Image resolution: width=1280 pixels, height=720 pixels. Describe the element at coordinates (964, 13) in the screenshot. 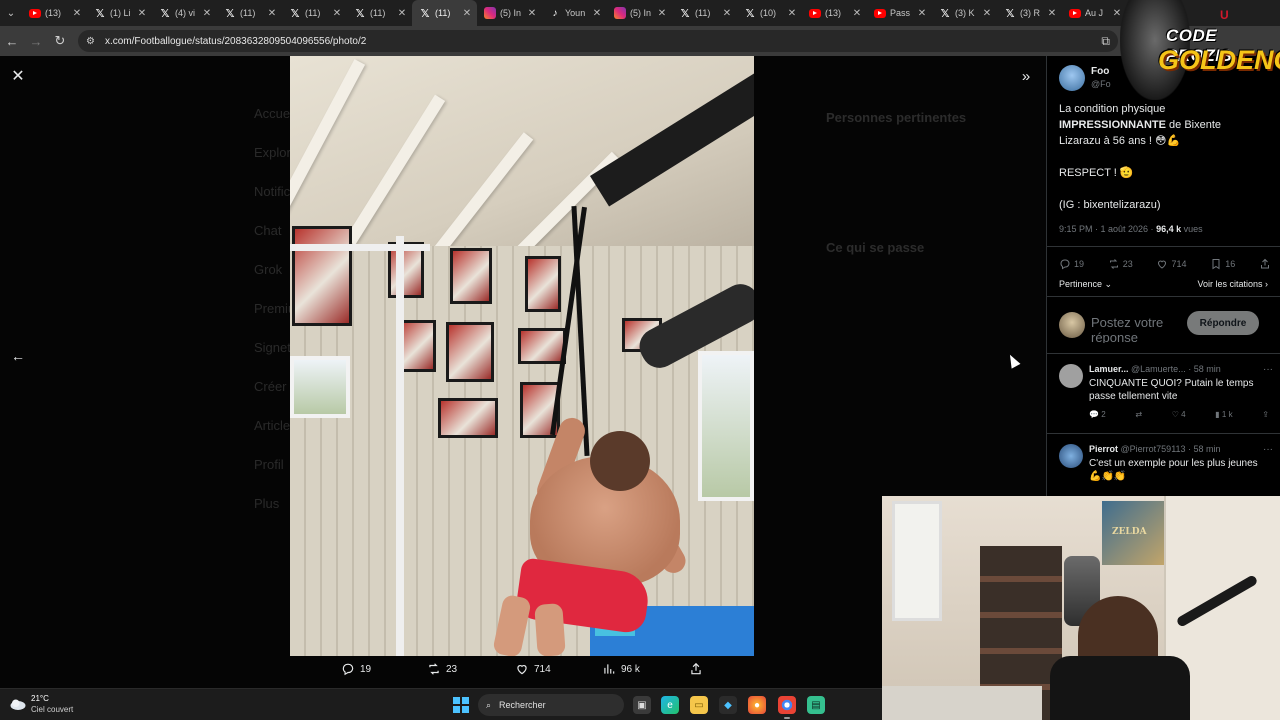

I see `browser-tab: 𝕏 (3) K ✕` at that location.